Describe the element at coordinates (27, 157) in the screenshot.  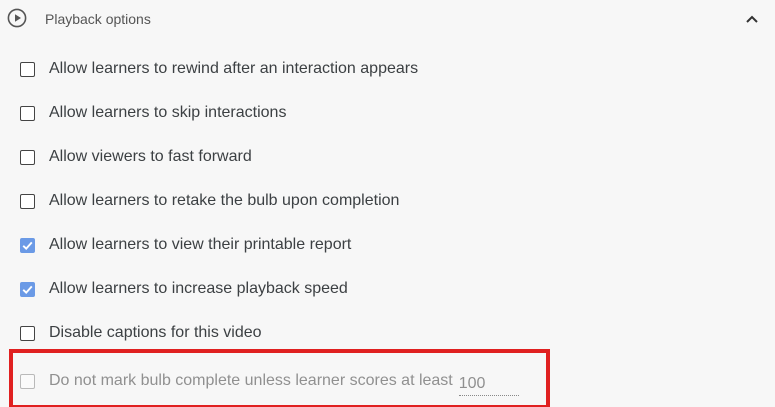
I see `fast-forward-checkbox` at that location.